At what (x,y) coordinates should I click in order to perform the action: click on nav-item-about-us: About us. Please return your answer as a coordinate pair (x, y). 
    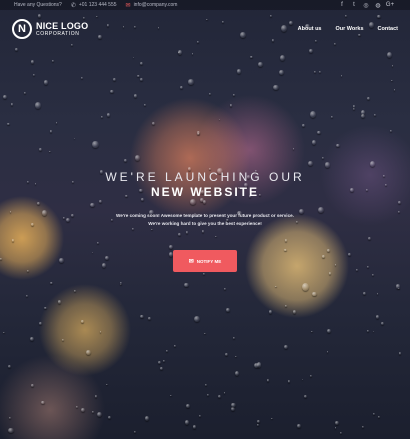
    Looking at the image, I should click on (310, 29).